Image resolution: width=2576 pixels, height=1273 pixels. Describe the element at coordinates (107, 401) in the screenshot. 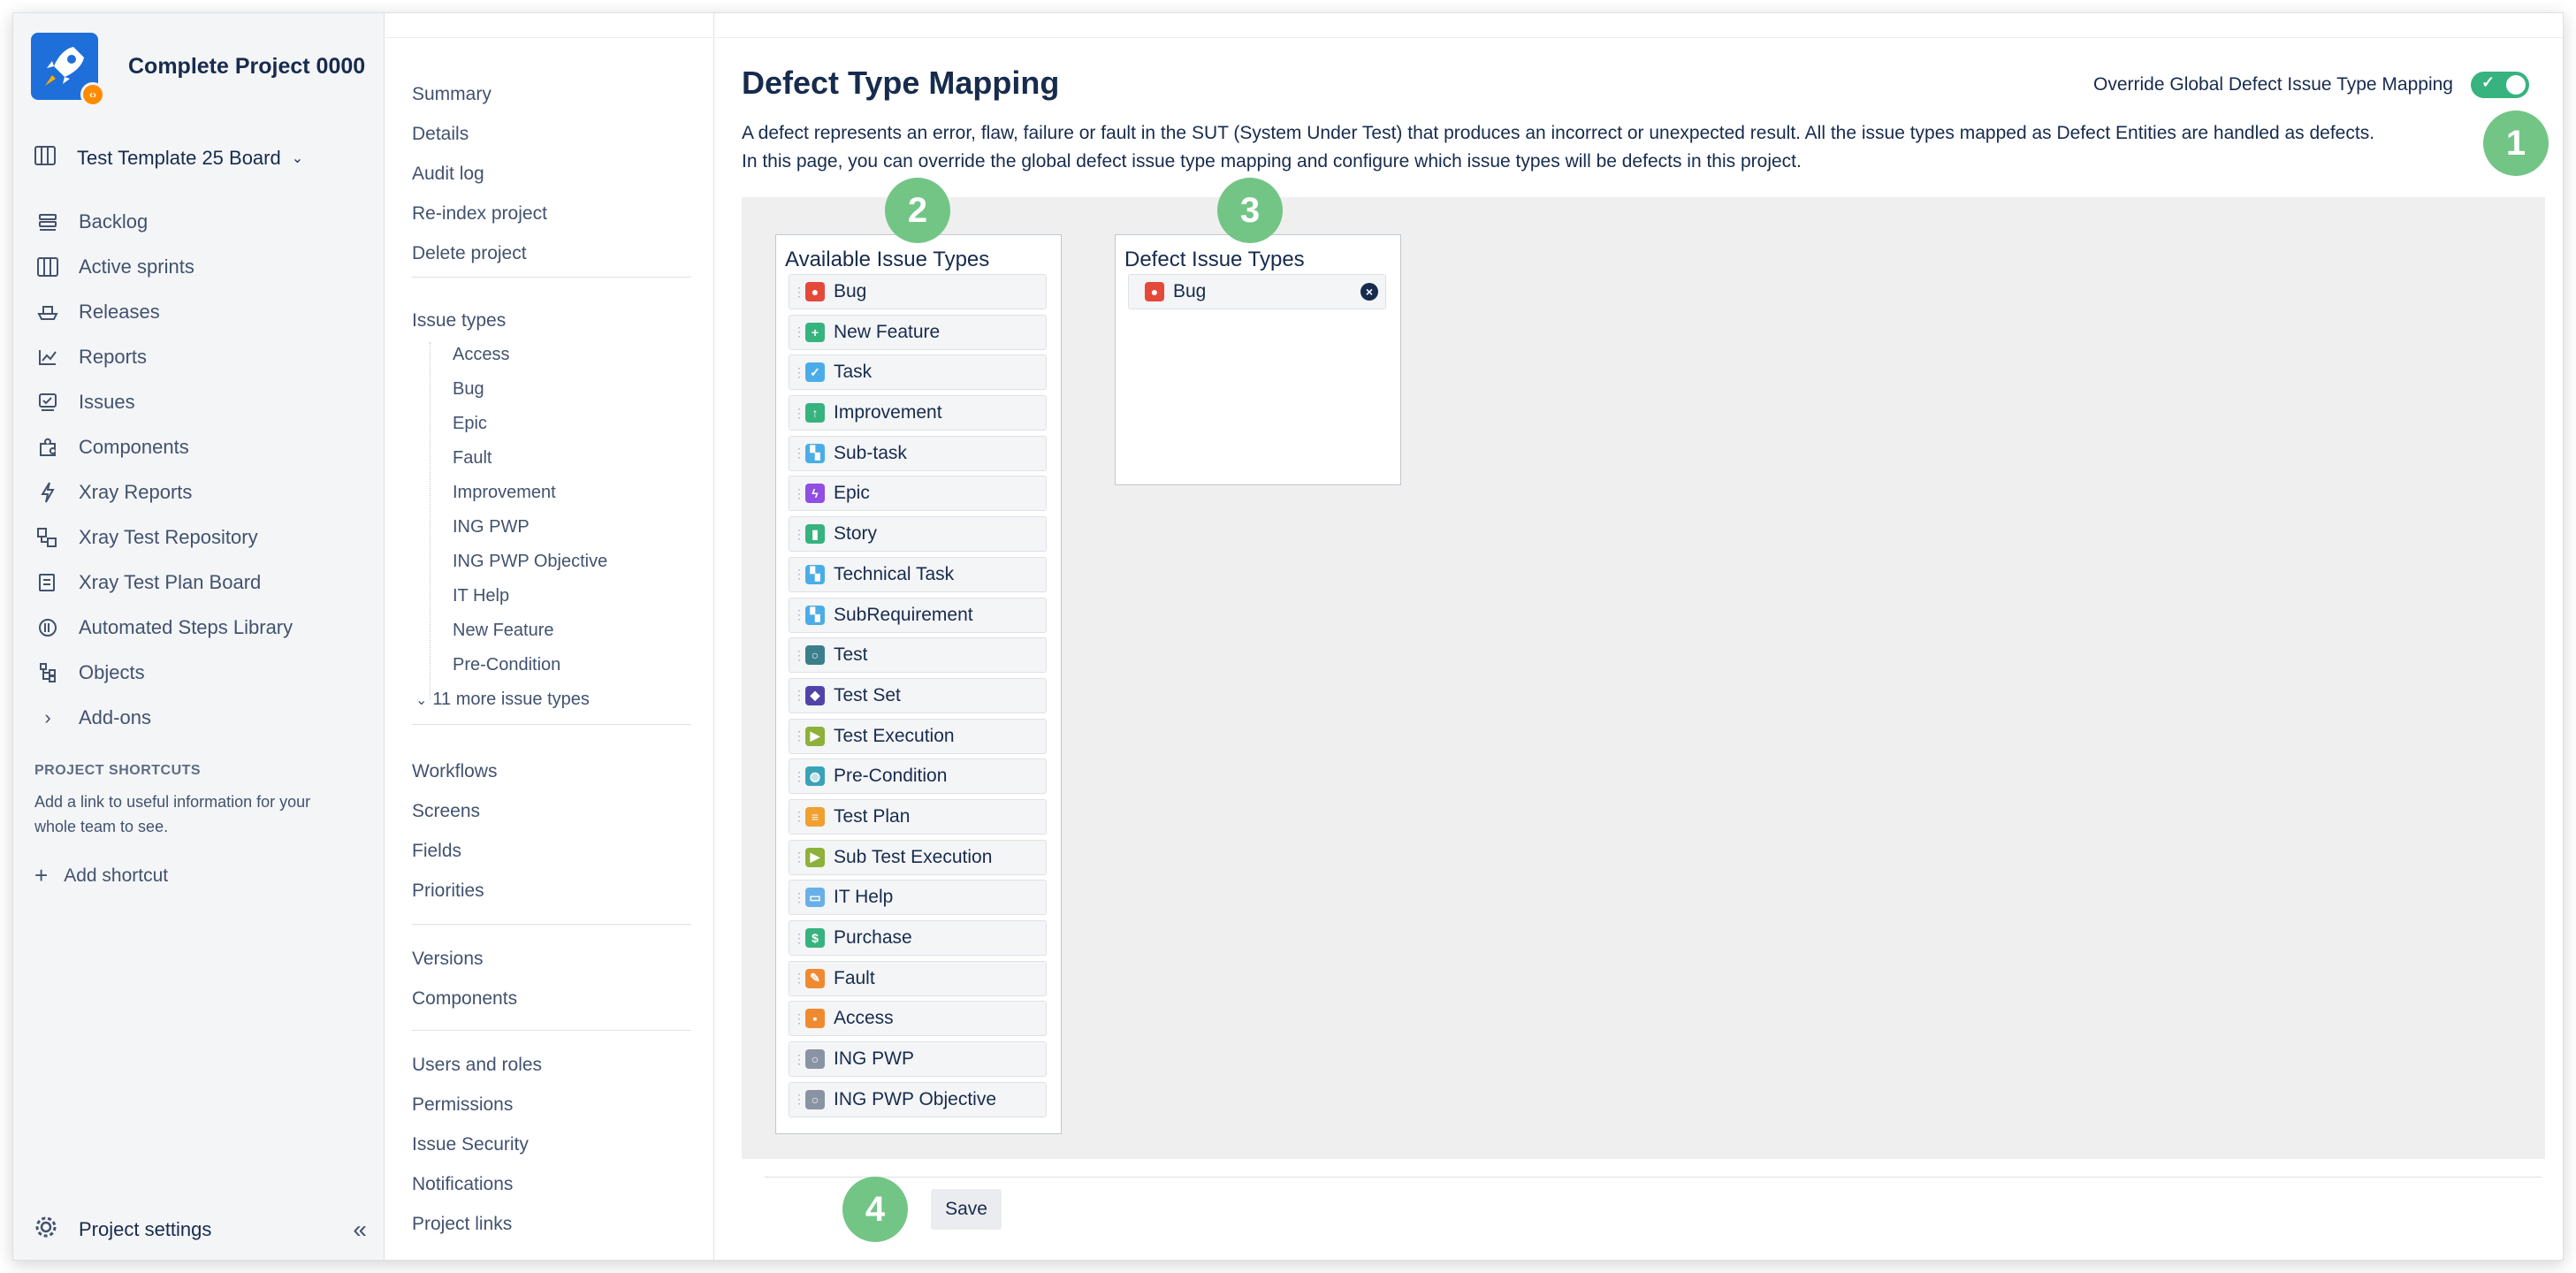

I see `sidebar-item-label: Issues` at that location.